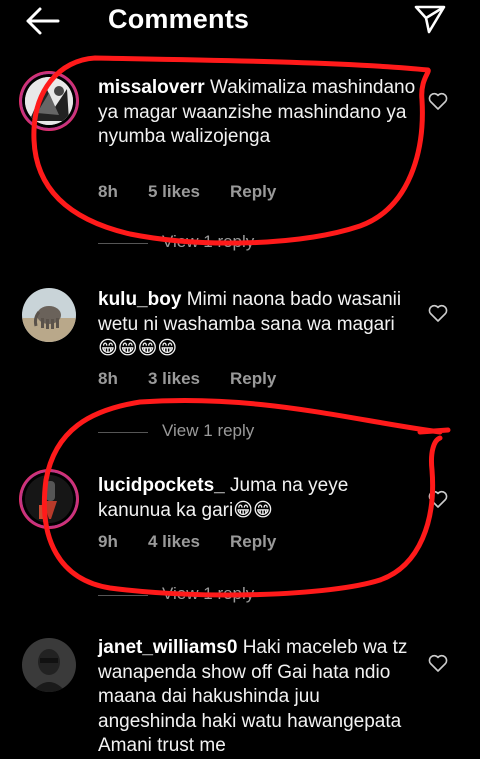  Describe the element at coordinates (151, 87) in the screenshot. I see `comment-username: missaloverr` at that location.